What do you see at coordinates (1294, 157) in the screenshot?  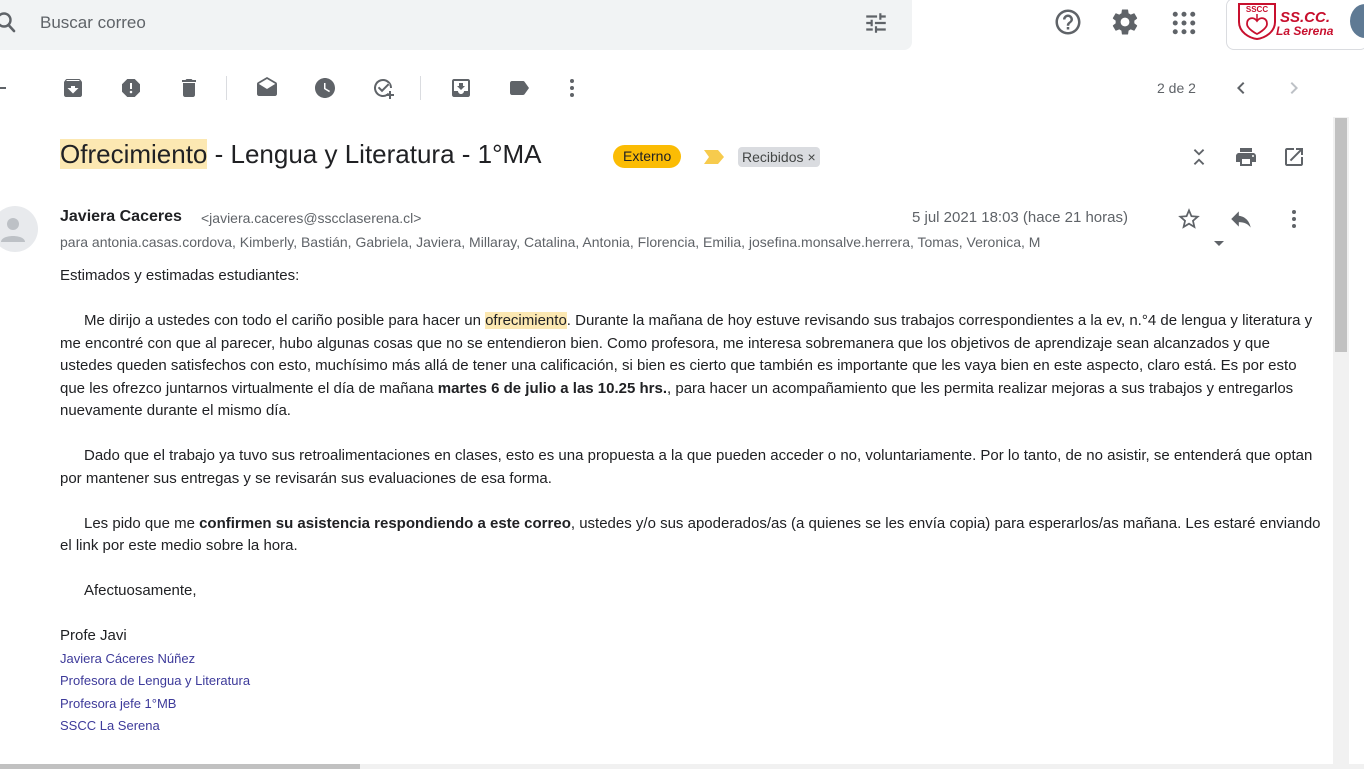 I see `open-in-new-window-icon` at bounding box center [1294, 157].